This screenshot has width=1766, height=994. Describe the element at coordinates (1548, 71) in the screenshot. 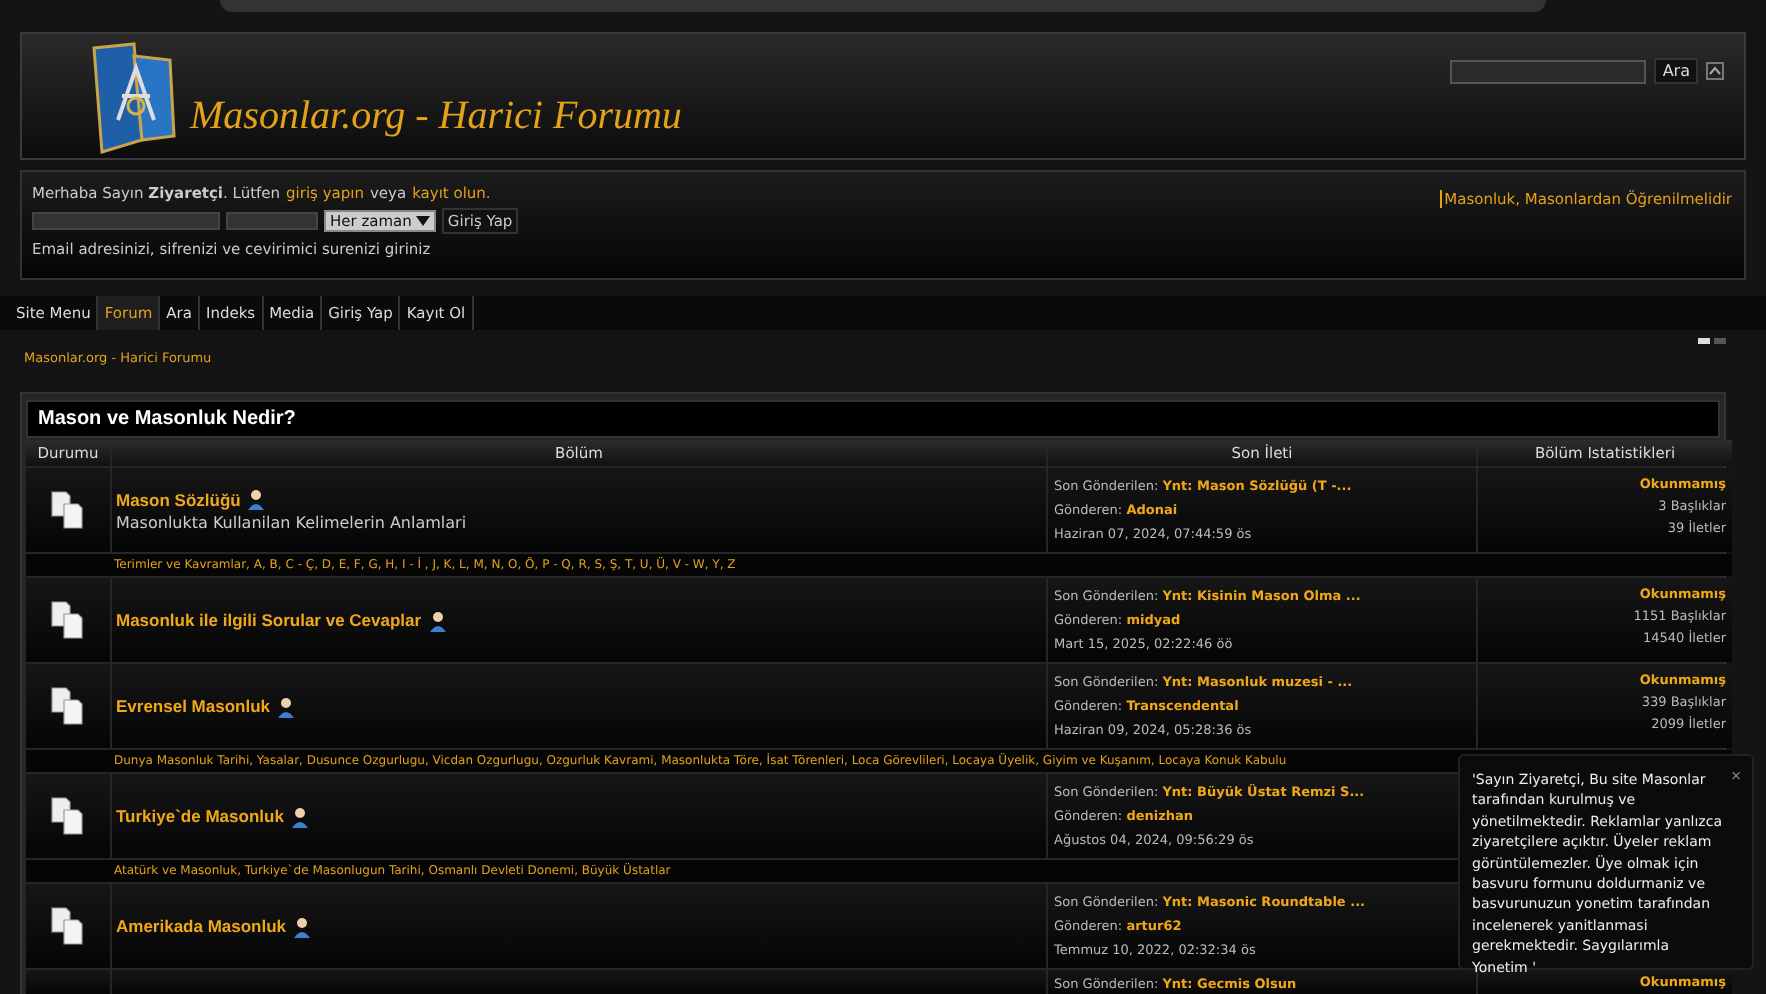

I see `search-field` at that location.